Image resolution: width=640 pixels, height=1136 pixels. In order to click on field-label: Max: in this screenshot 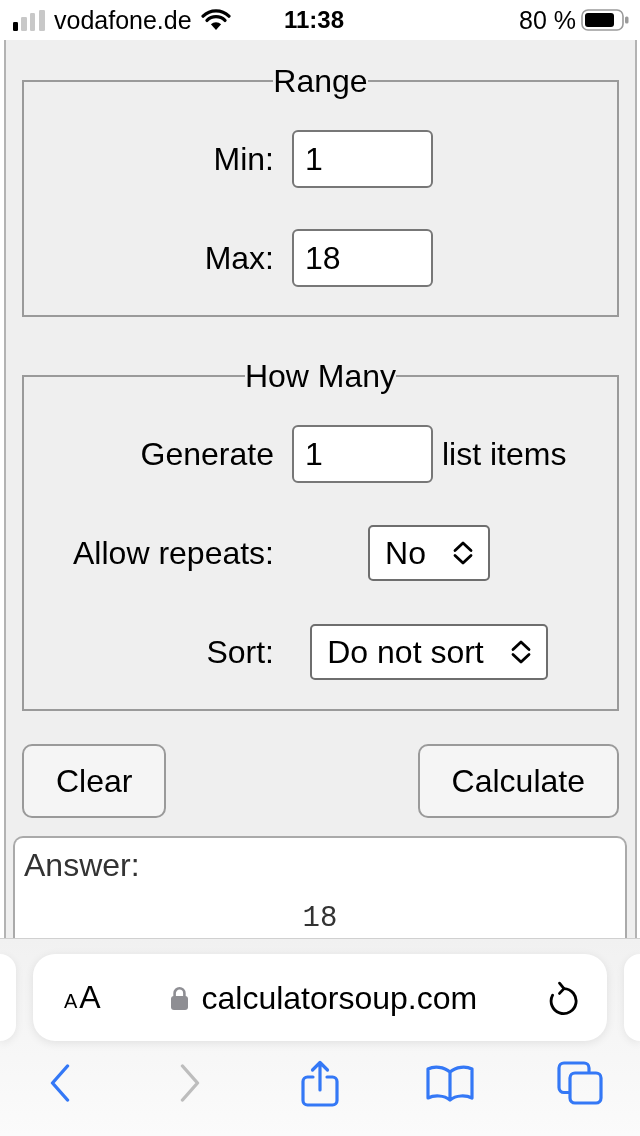, I will do `click(239, 258)`.